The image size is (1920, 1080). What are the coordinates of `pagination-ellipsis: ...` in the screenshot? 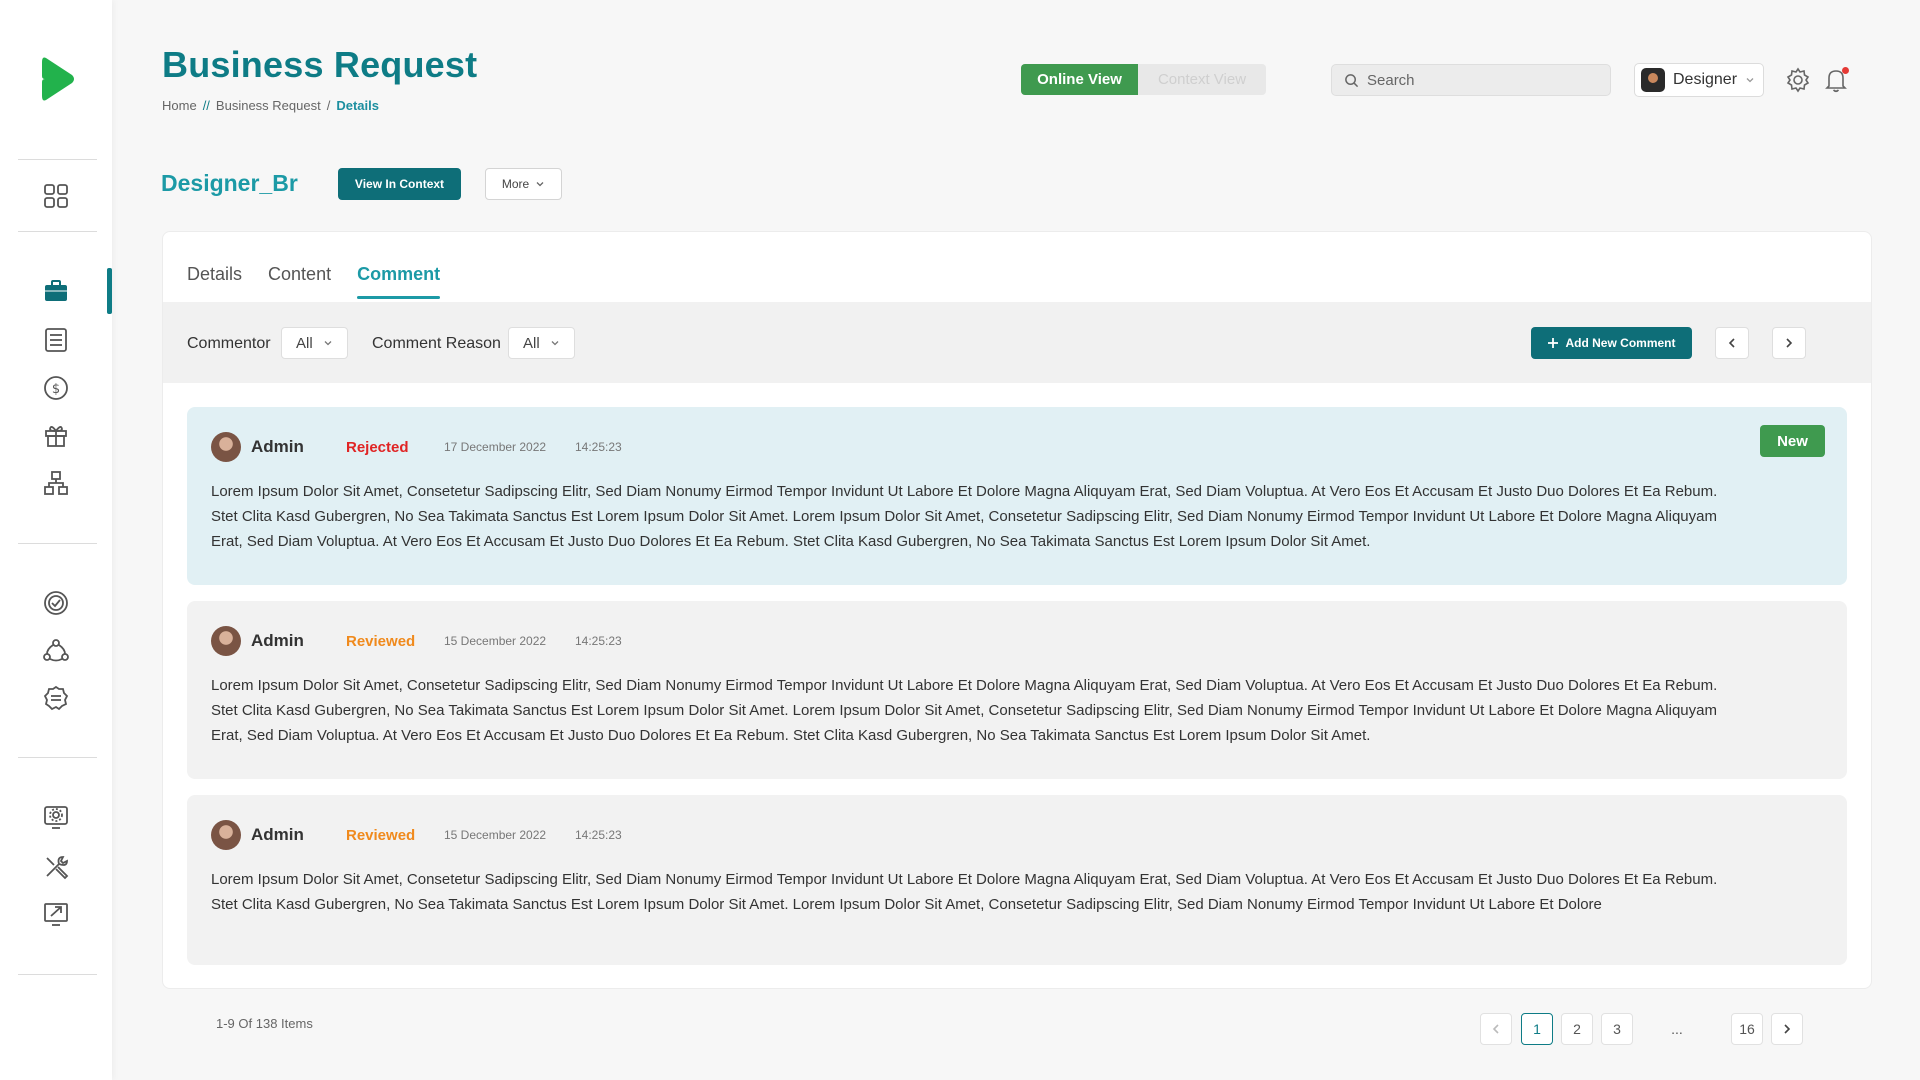 It's located at (1677, 1029).